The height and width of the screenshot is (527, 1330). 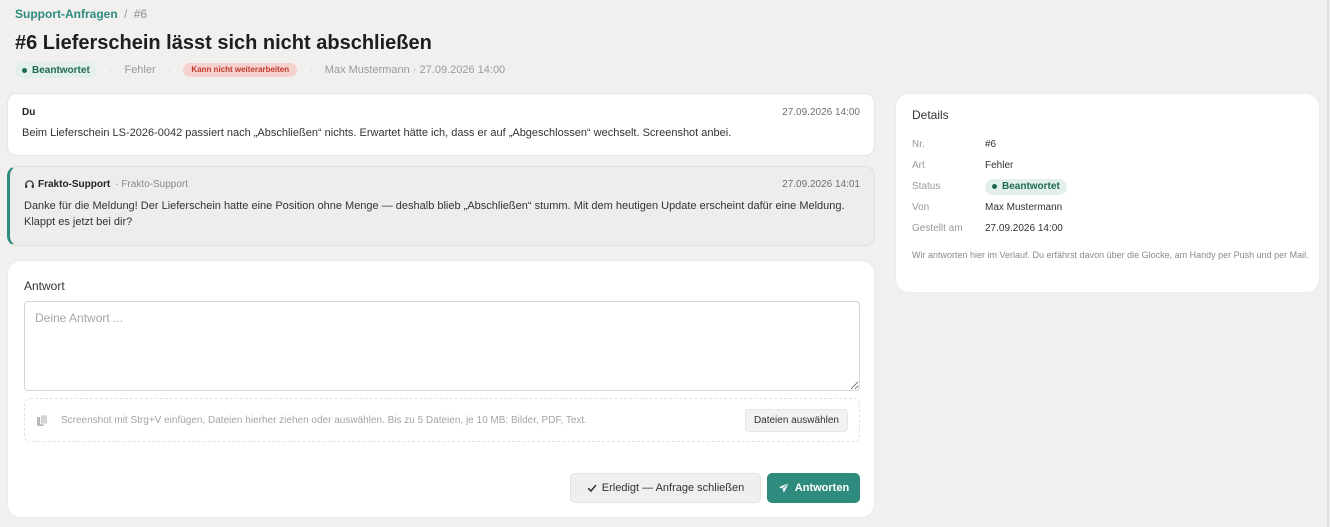 I want to click on message-time: 27.09.2026 14:01, so click(x=821, y=184).